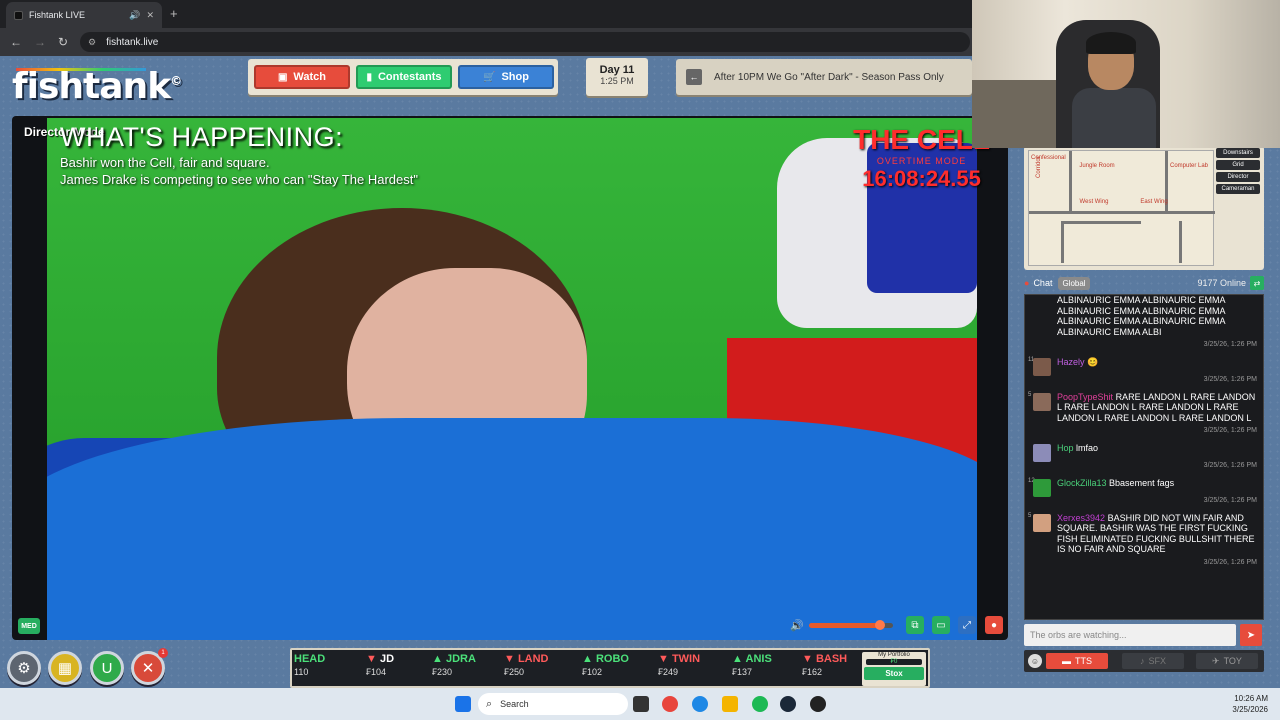 The height and width of the screenshot is (720, 1280). I want to click on username: Xerxes3942, so click(1081, 518).